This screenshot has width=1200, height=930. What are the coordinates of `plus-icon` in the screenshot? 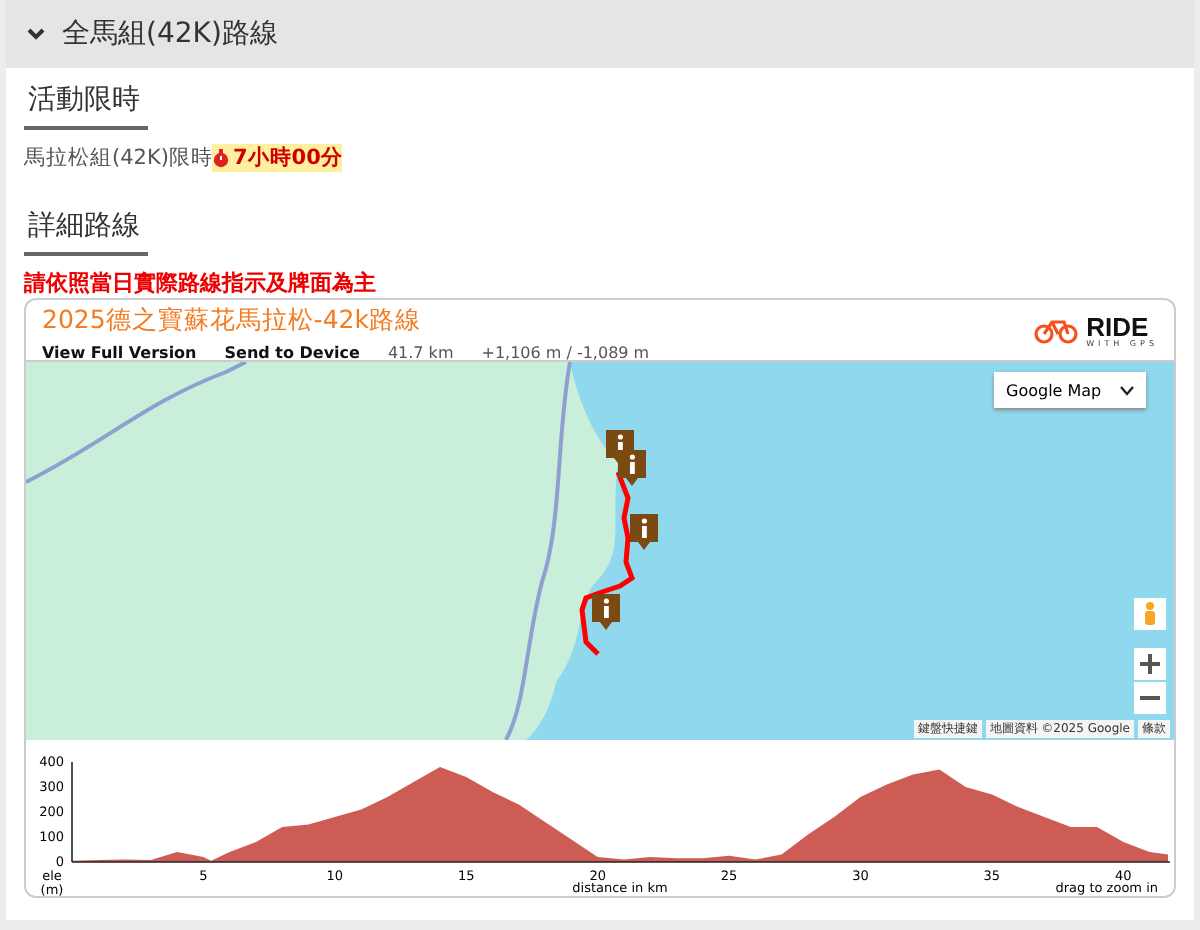 It's located at (1150, 664).